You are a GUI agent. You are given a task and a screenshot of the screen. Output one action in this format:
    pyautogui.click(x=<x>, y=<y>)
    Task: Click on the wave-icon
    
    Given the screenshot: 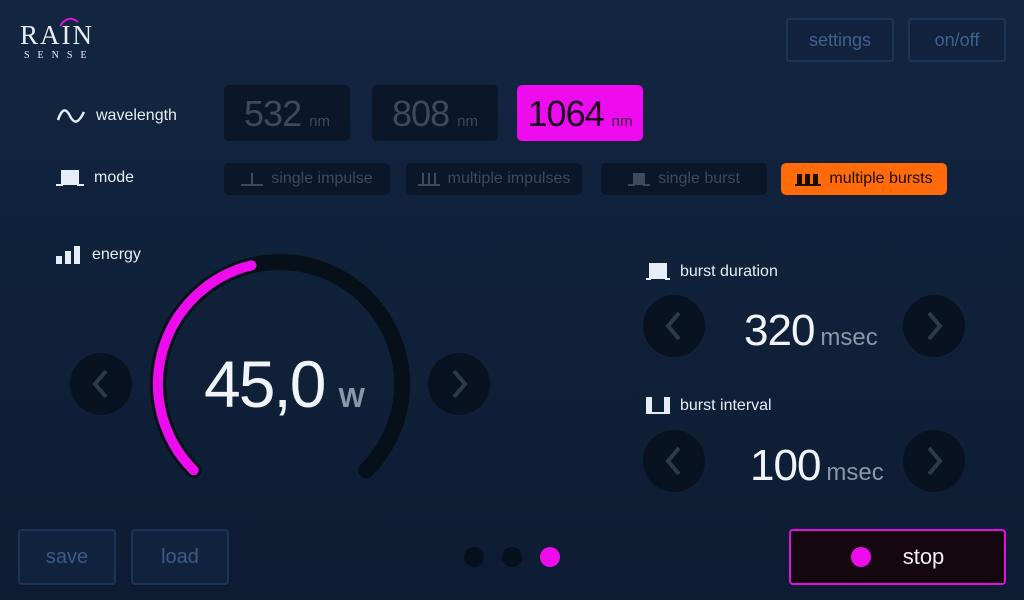 What is the action you would take?
    pyautogui.click(x=71, y=116)
    